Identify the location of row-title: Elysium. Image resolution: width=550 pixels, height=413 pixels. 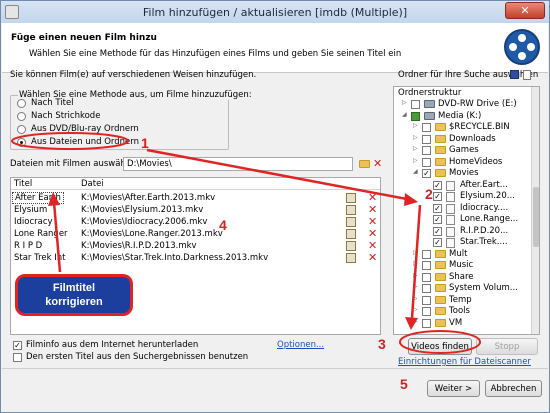
(30, 210).